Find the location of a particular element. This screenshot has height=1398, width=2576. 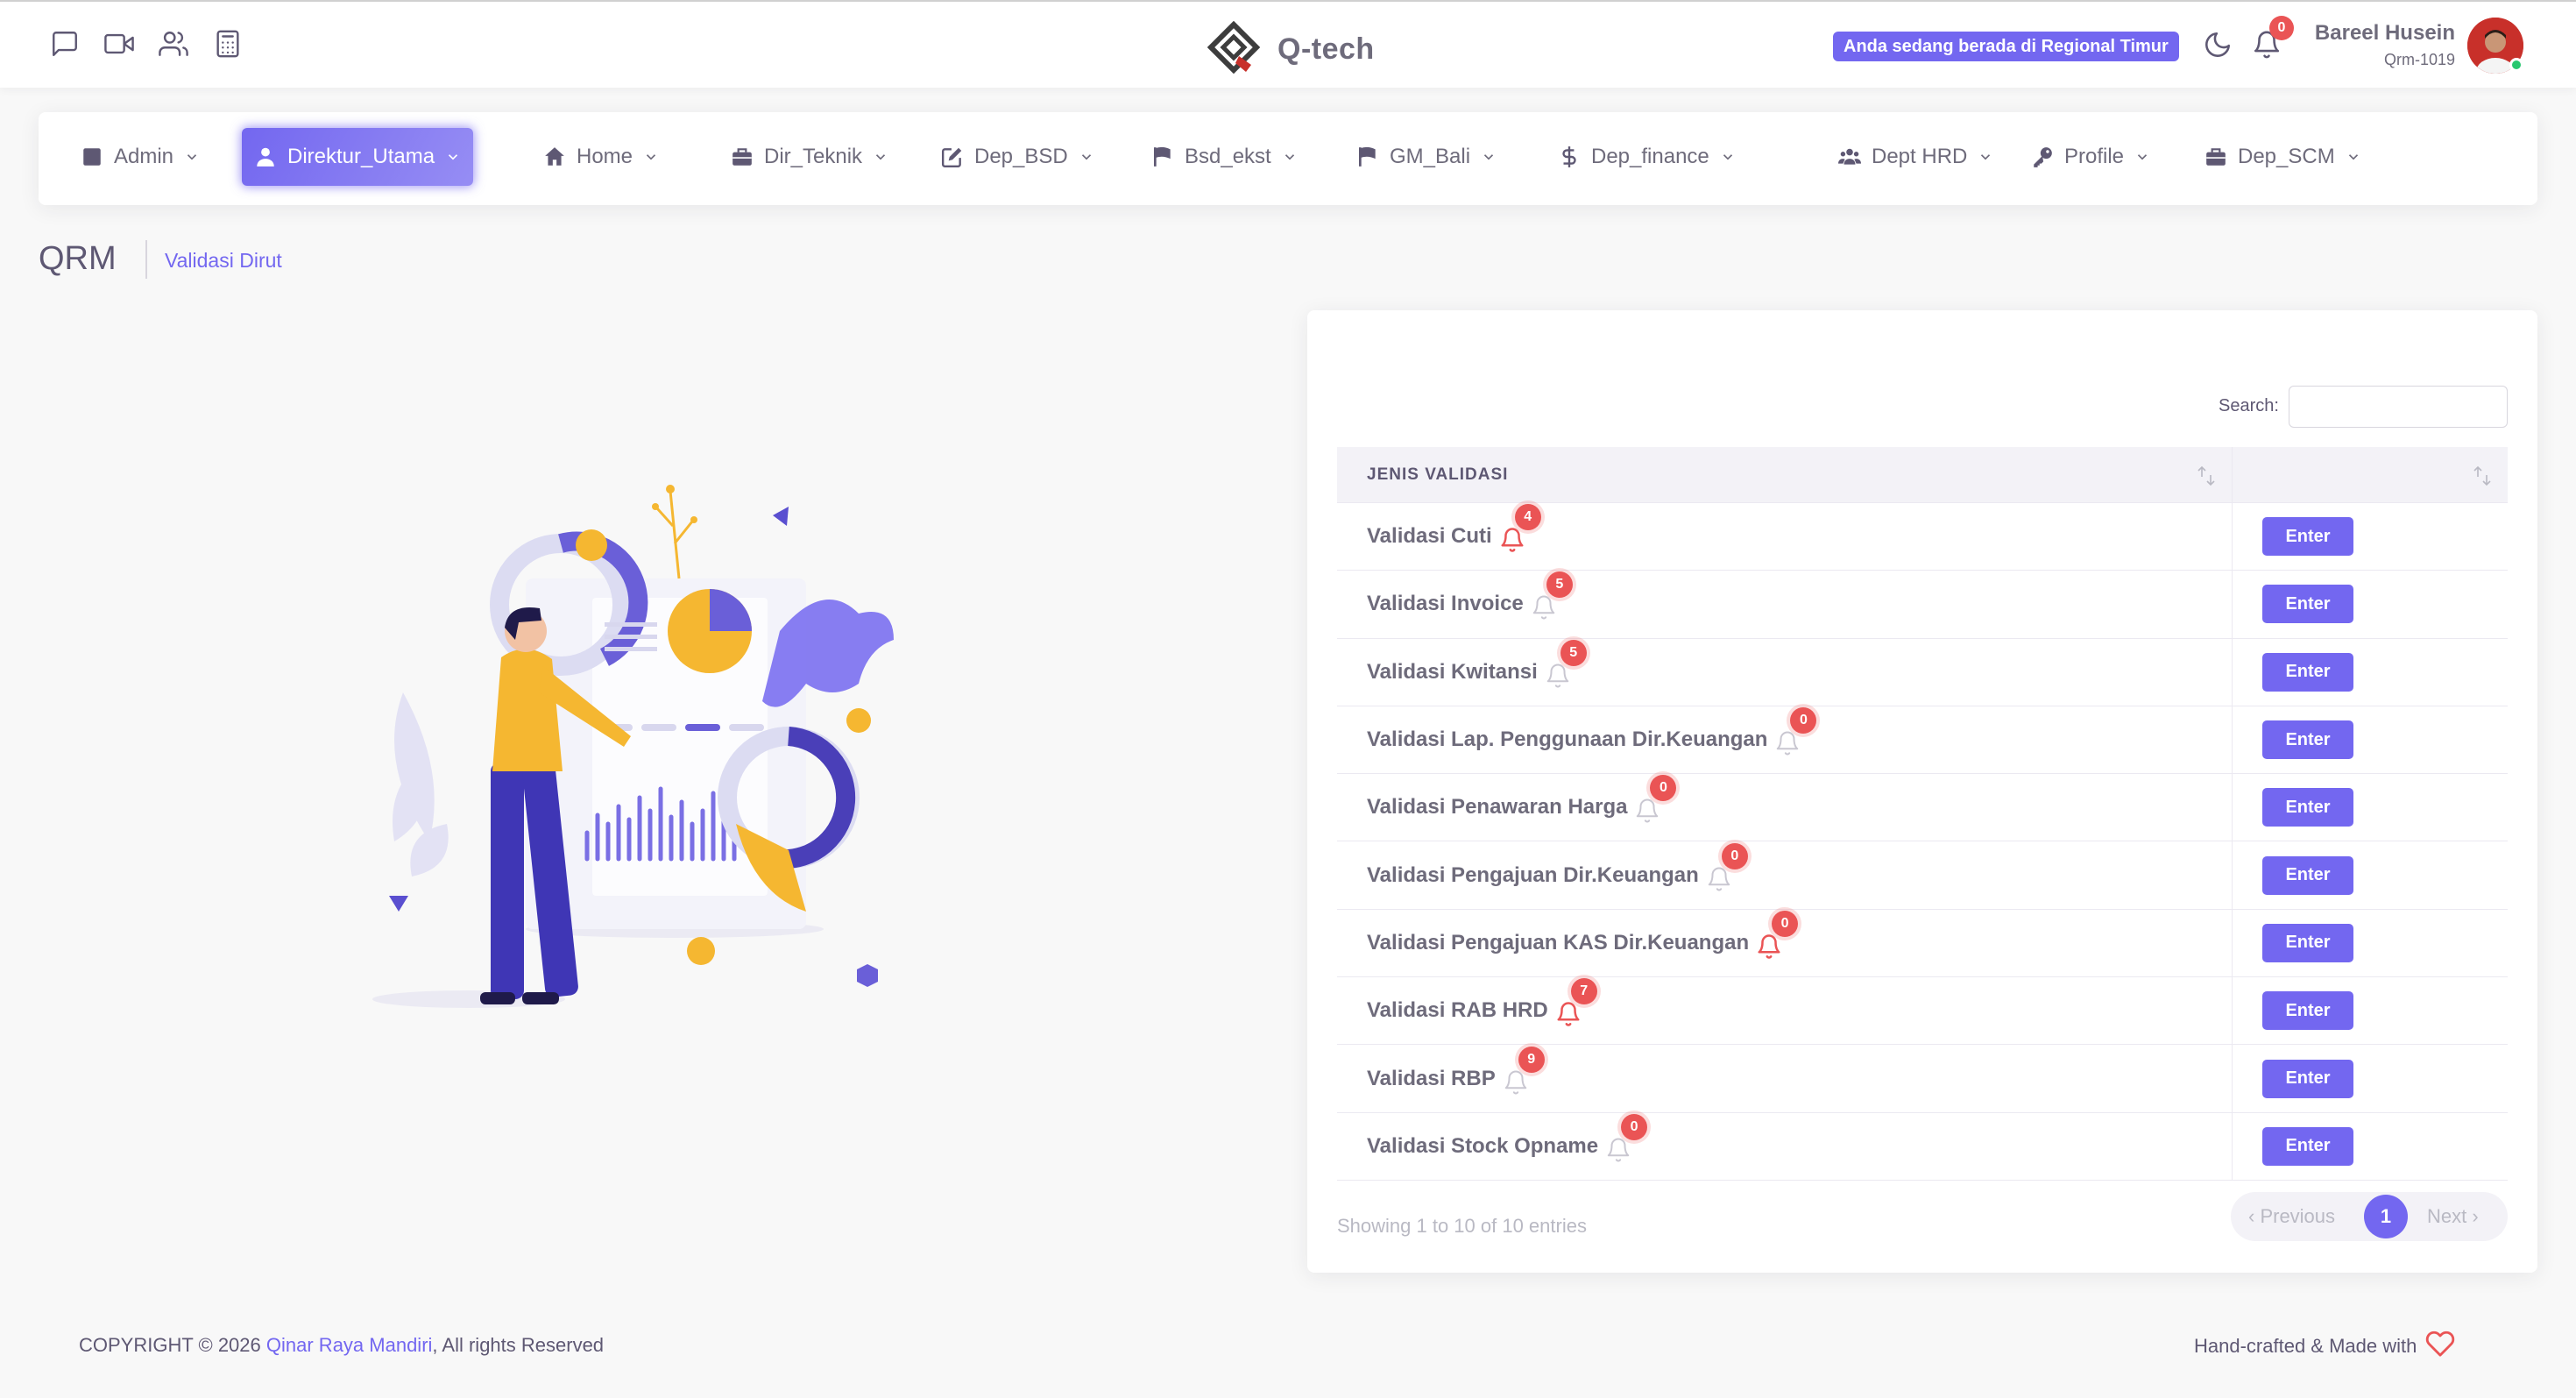

menu-item-admin: Admin is located at coordinates (140, 157).